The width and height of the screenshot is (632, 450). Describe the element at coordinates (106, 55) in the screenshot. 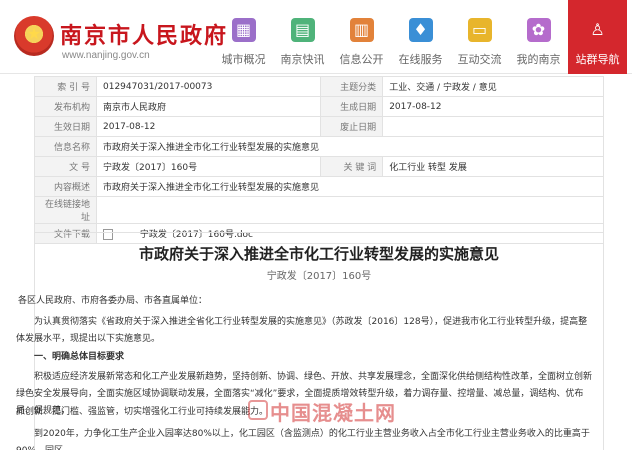

I see `site-url: www.nanjing.gov.cn` at that location.